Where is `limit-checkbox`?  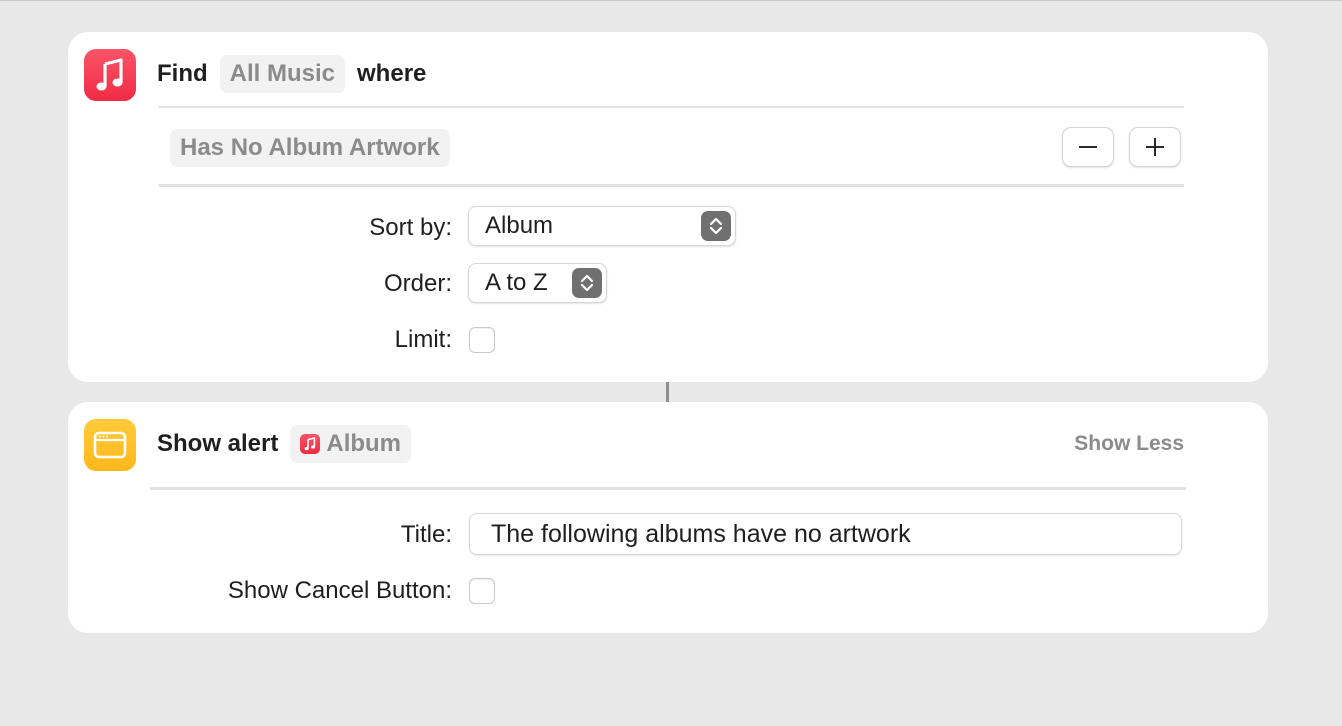 limit-checkbox is located at coordinates (482, 340).